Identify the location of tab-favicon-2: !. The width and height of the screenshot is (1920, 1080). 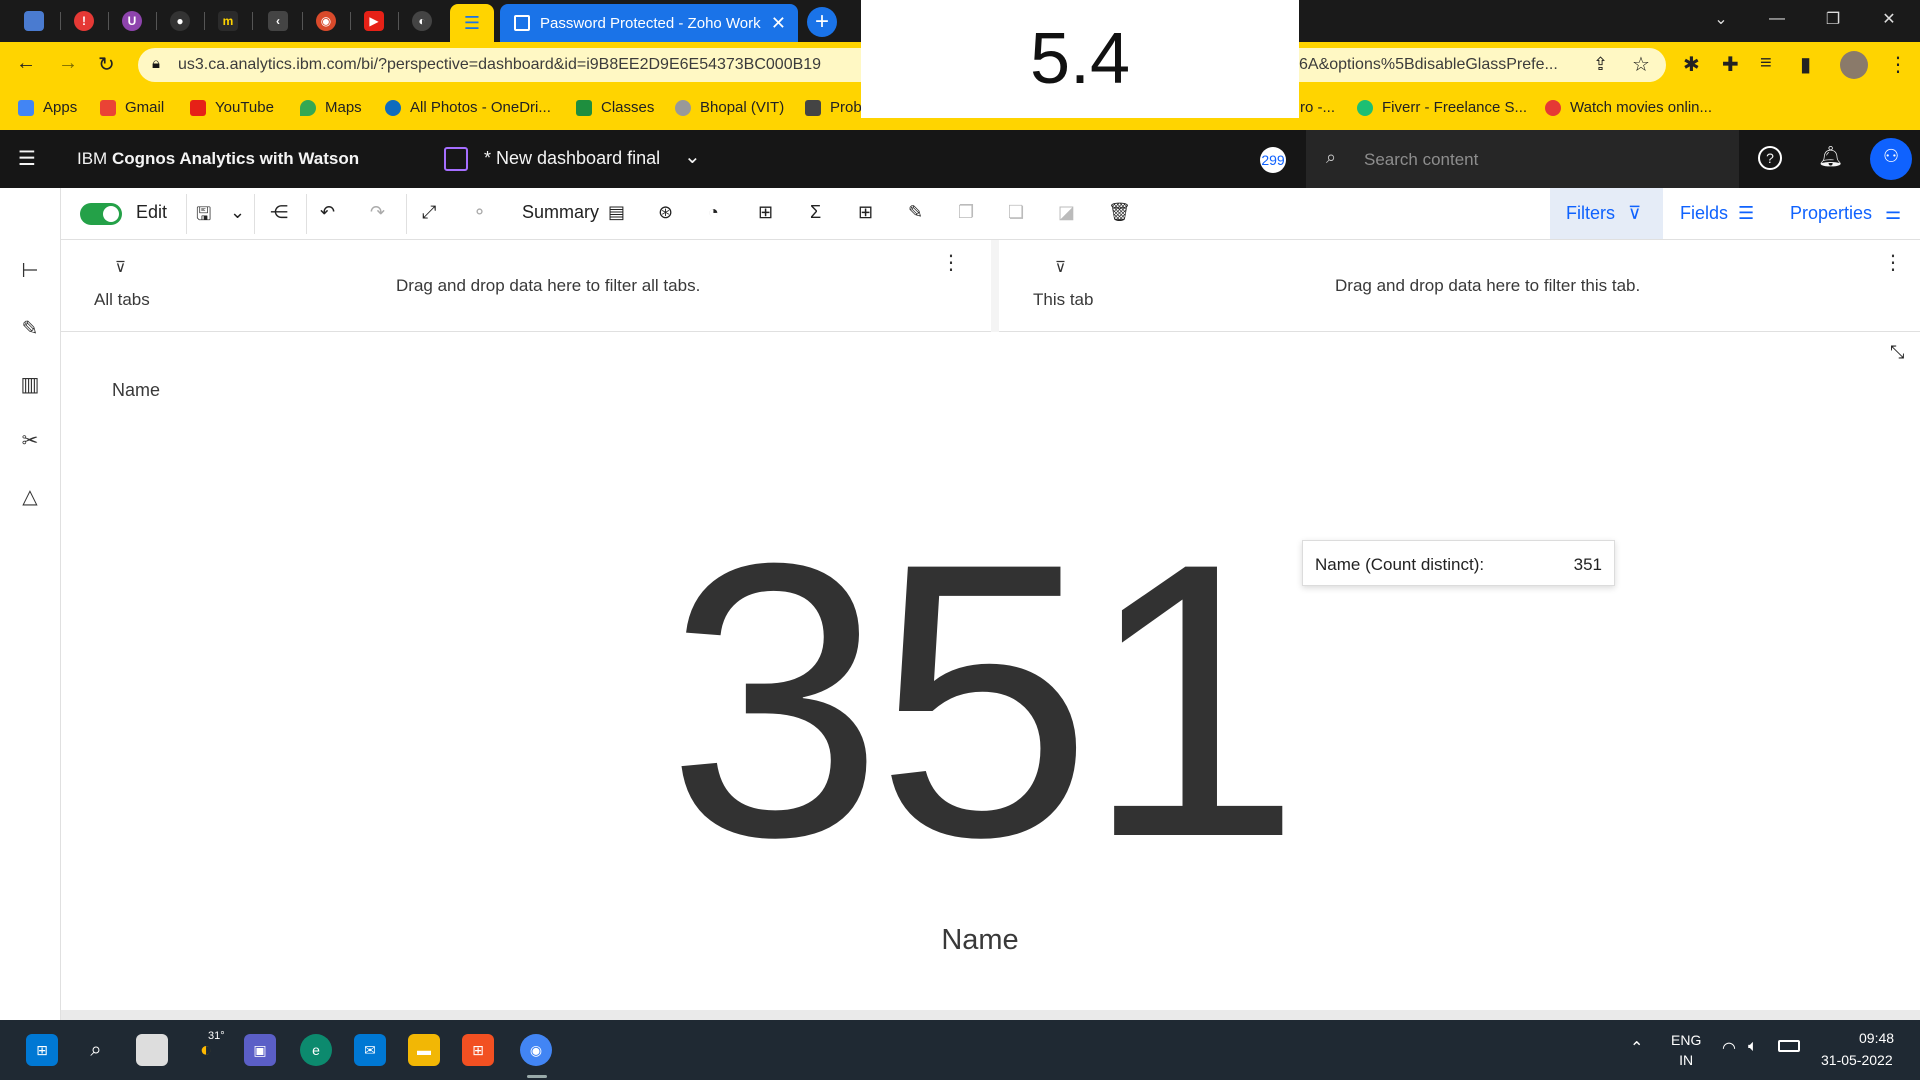
(84, 21).